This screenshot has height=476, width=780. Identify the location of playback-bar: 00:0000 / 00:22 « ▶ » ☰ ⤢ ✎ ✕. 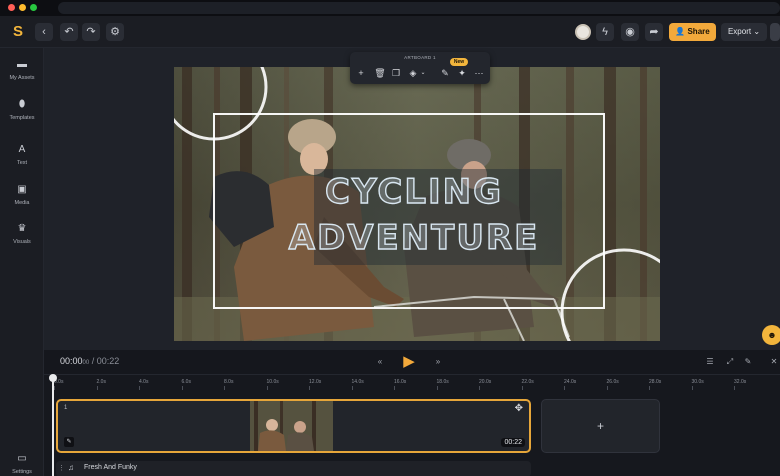
(412, 362).